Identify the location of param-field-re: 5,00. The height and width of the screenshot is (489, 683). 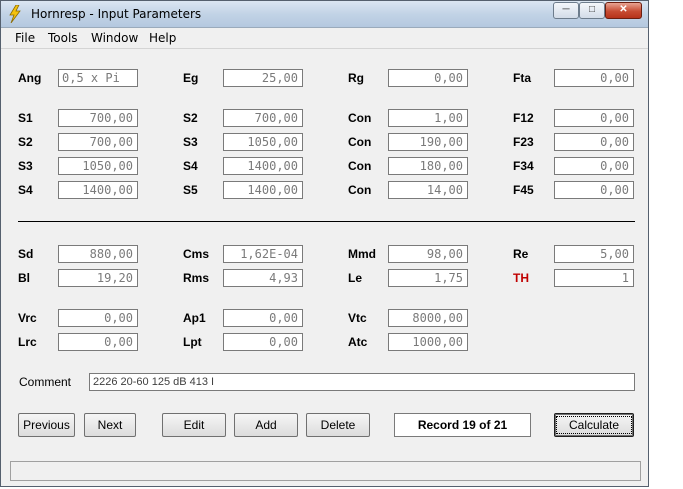
(594, 254).